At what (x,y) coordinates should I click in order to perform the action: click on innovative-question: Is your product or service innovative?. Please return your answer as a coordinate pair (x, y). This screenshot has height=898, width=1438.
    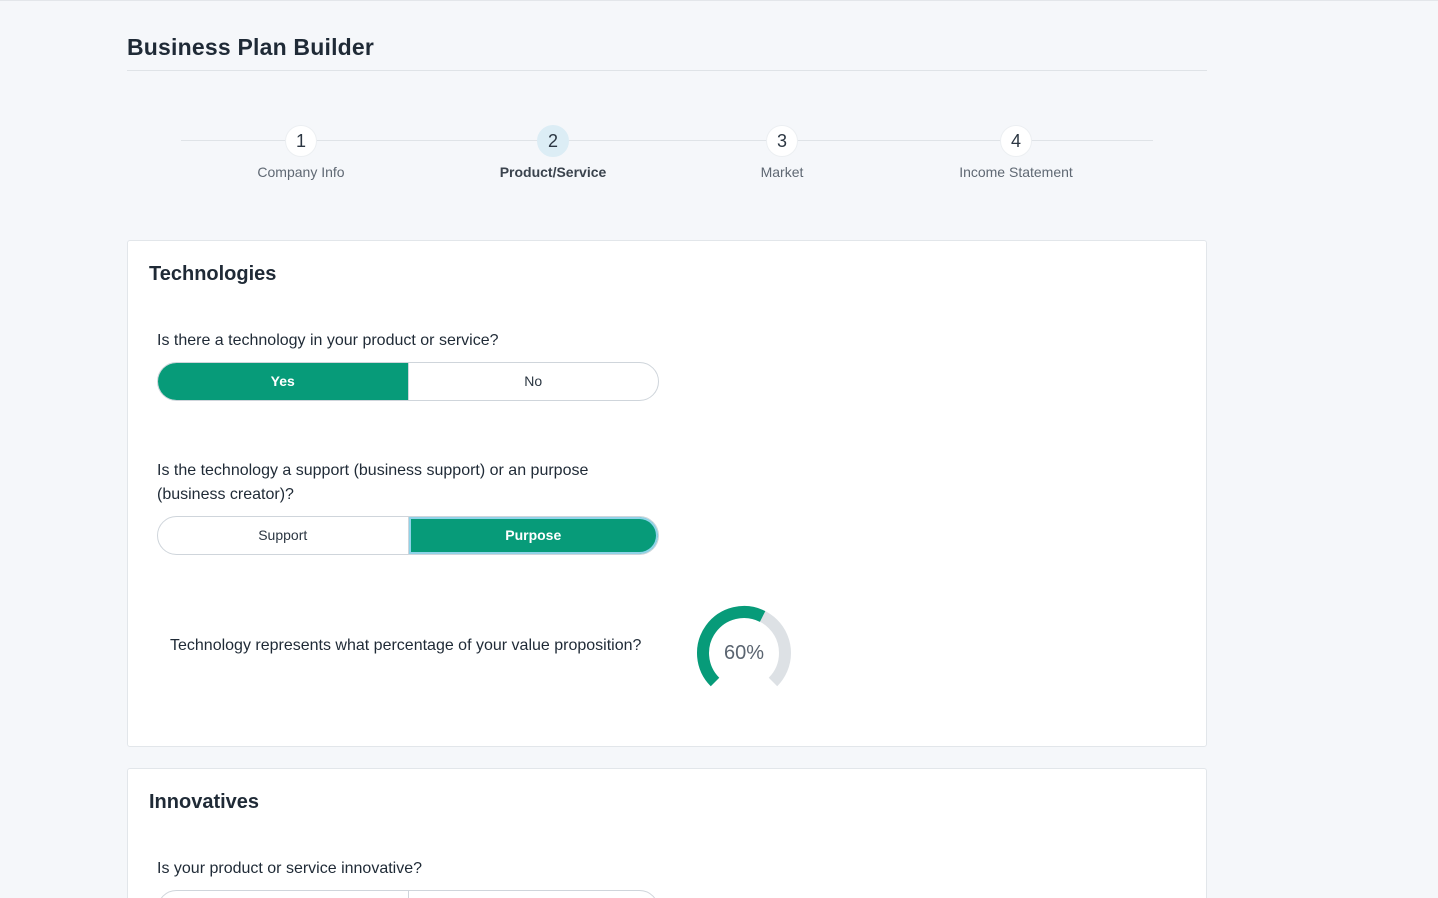
    Looking at the image, I should click on (290, 868).